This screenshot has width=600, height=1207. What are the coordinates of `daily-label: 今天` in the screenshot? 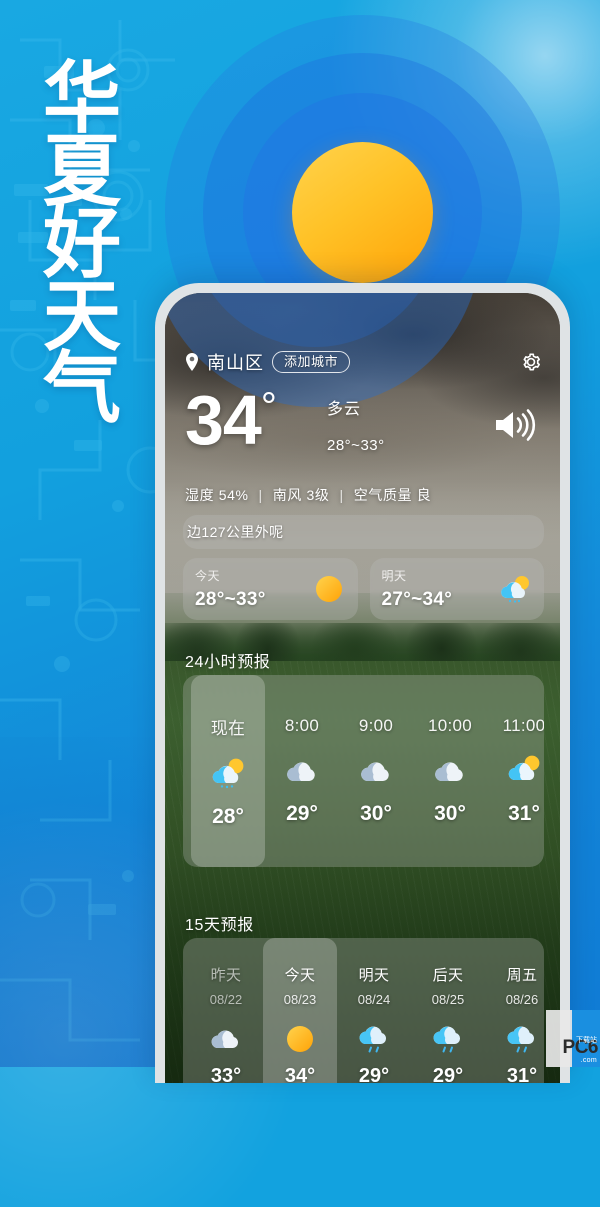 It's located at (300, 975).